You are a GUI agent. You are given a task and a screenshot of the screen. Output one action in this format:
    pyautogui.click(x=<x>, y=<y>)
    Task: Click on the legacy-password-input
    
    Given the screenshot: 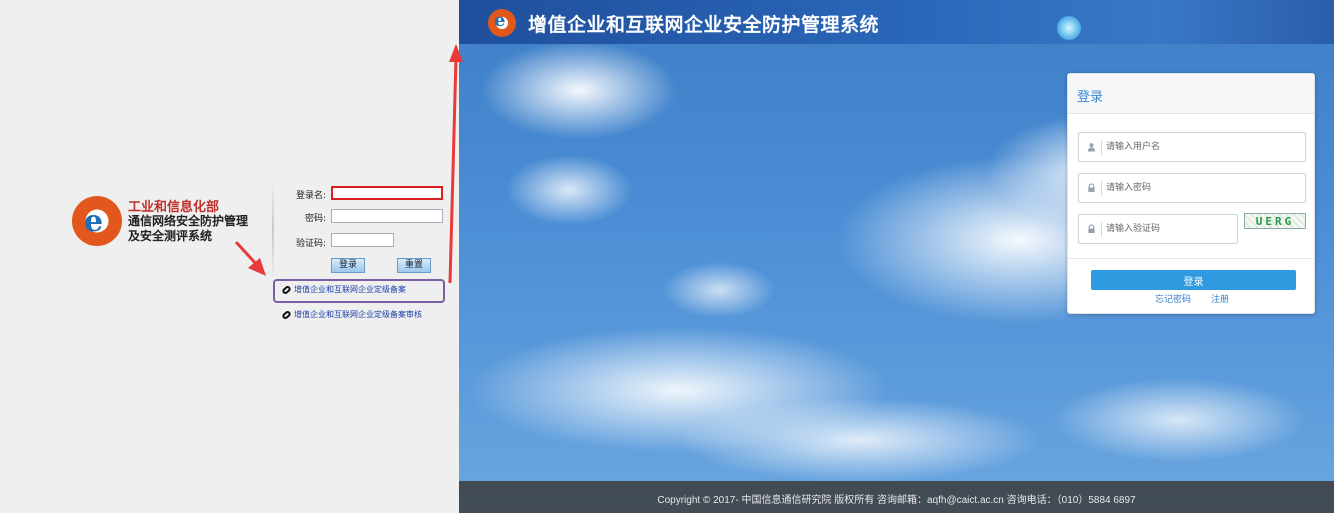 What is the action you would take?
    pyautogui.click(x=387, y=216)
    